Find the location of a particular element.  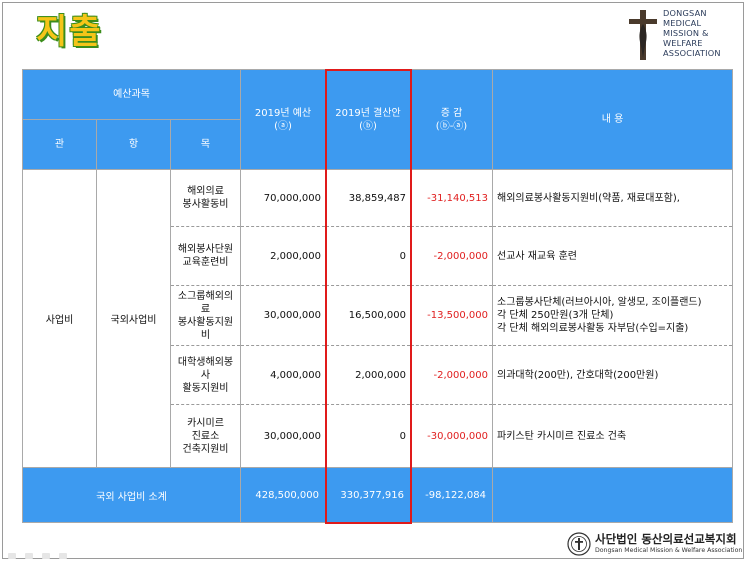

item-cell: 카시미르 진료소 건축지원비 is located at coordinates (205, 436).